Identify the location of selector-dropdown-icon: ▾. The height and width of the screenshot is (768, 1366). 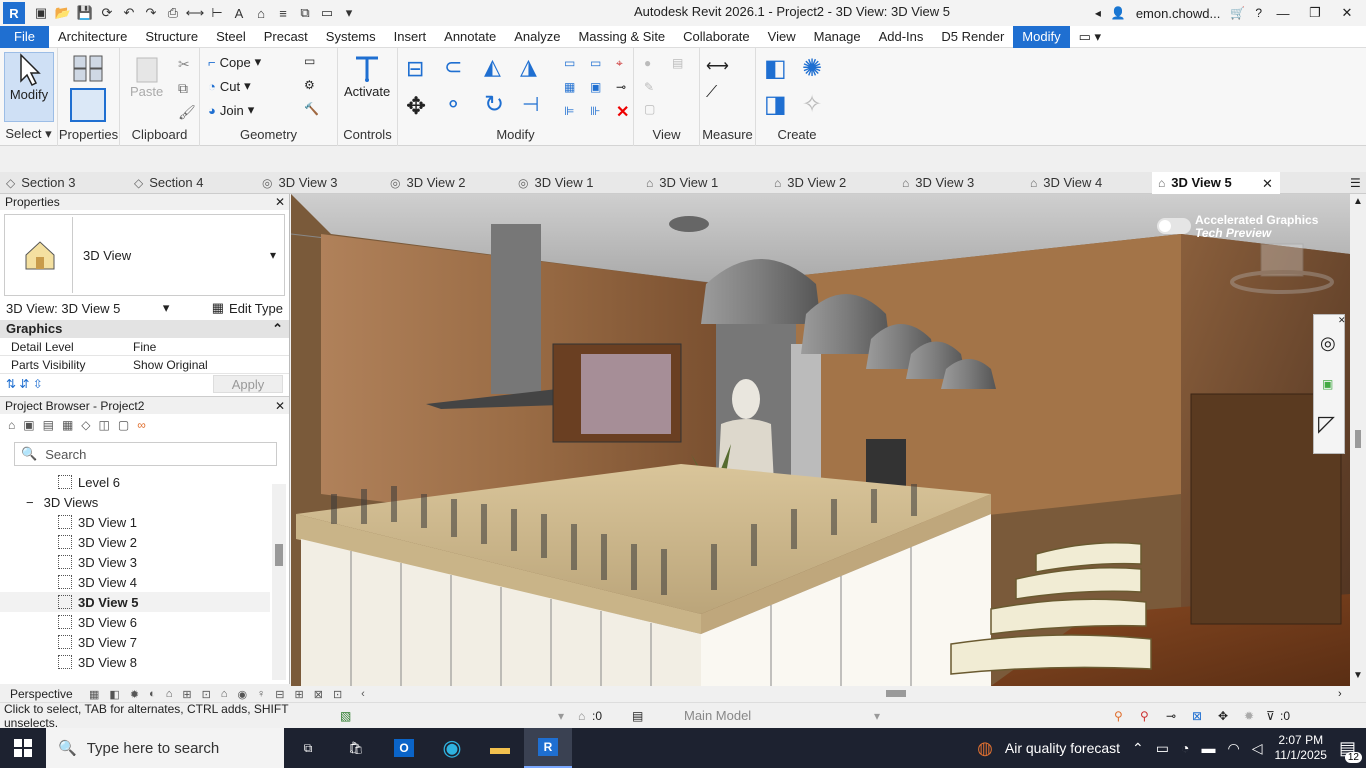
(166, 308).